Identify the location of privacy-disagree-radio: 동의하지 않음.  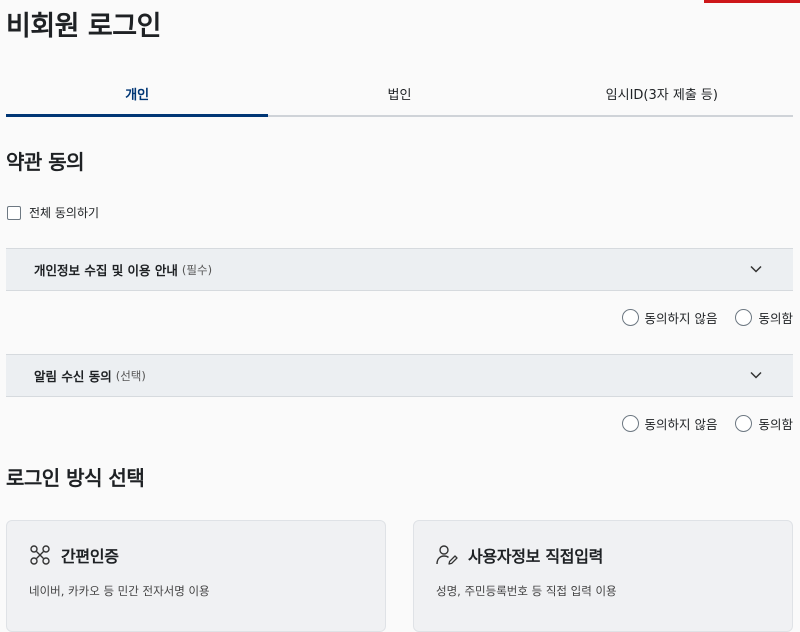
(669, 317).